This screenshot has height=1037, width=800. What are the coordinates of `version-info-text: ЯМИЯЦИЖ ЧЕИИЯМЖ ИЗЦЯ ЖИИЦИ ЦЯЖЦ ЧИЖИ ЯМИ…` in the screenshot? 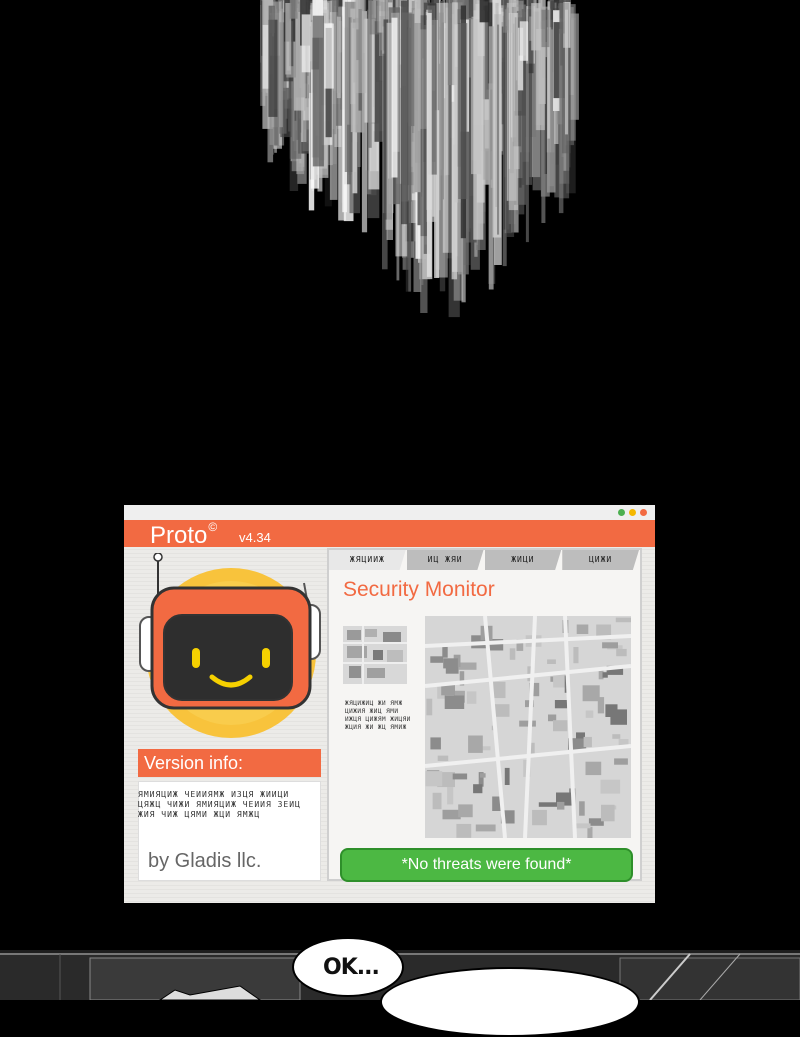 It's located at (219, 804).